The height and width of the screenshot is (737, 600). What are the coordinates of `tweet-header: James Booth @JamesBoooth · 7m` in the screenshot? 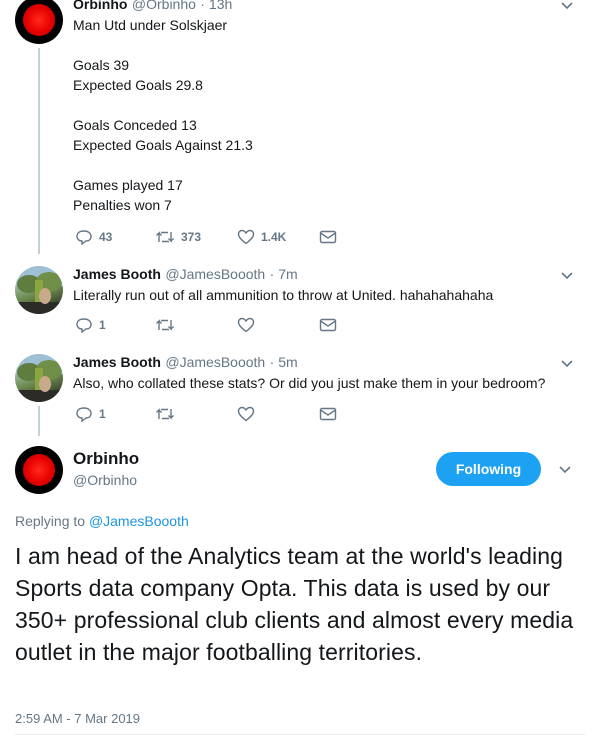 It's located at (185, 275).